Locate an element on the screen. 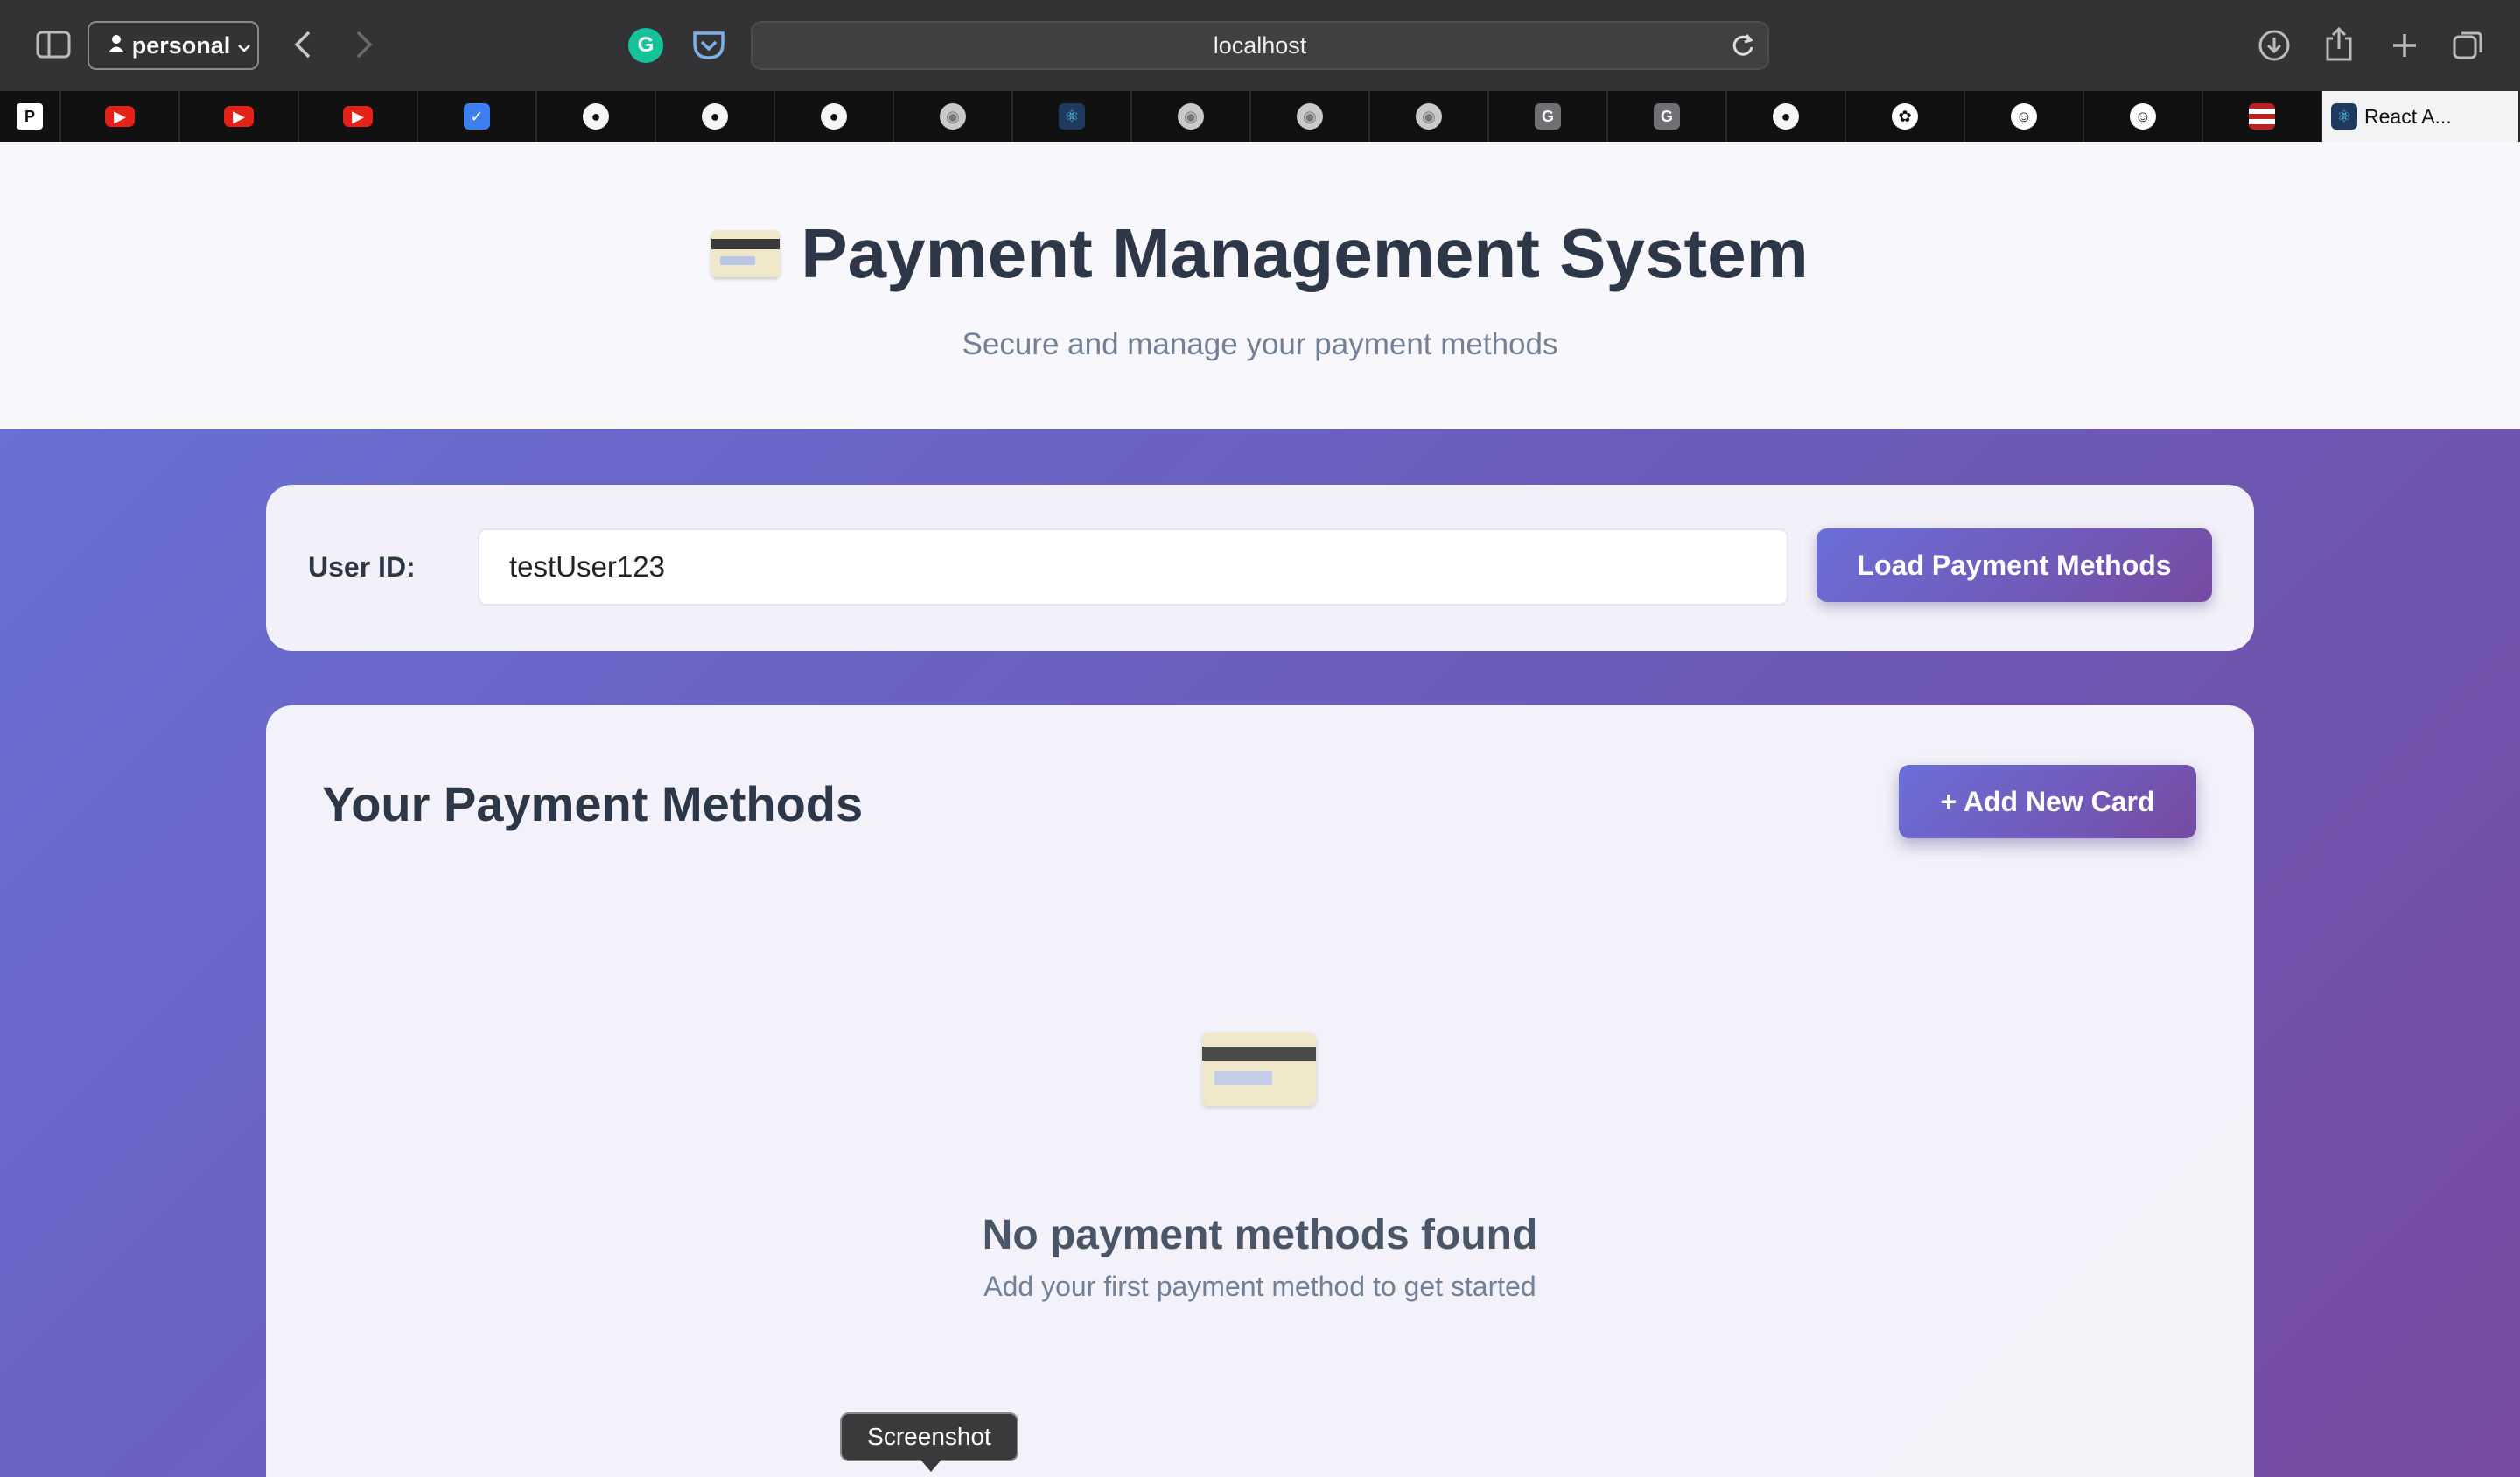 The height and width of the screenshot is (1477, 2520). share-icon is located at coordinates (2338, 44).